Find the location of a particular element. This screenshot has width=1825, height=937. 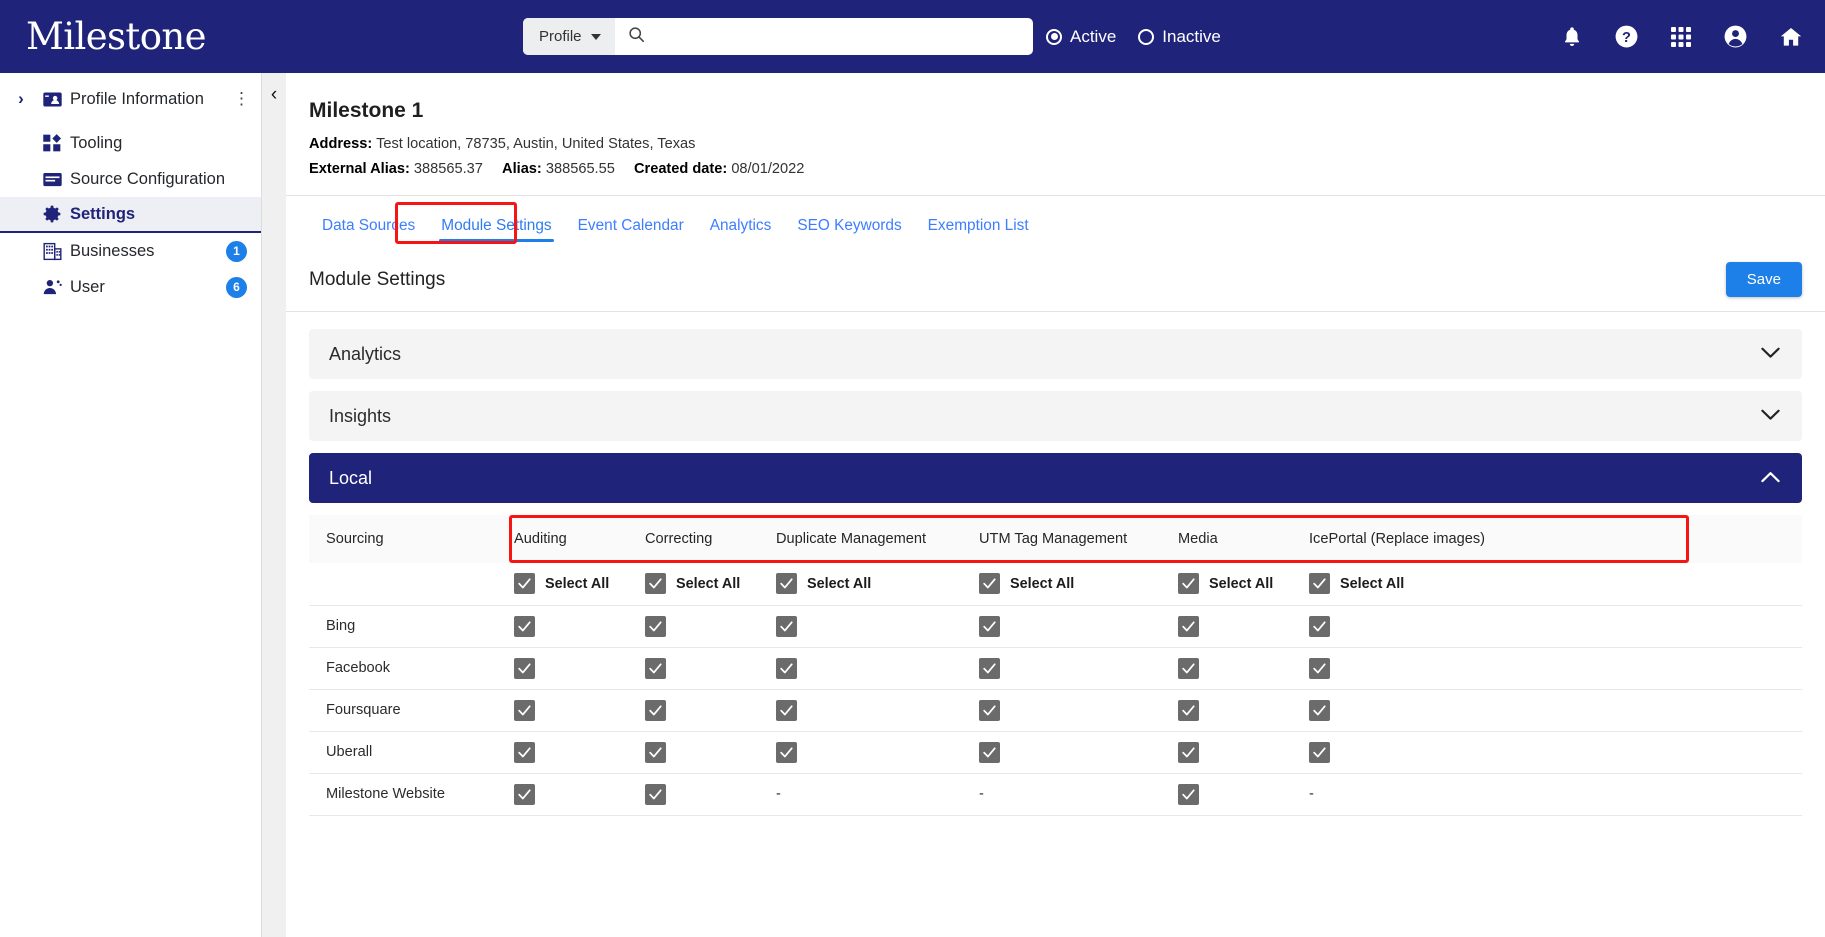

accordion-title: Insights is located at coordinates (360, 415).